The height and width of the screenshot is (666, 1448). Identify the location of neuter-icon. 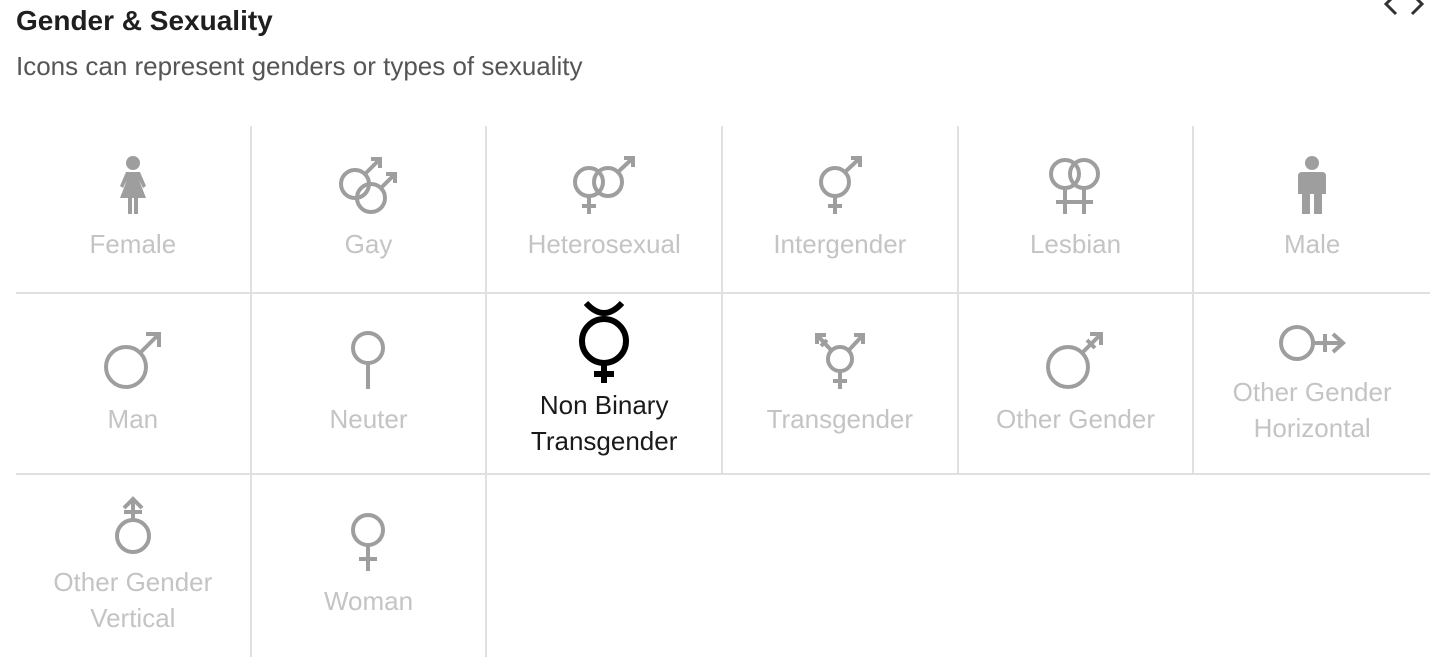
(368, 359).